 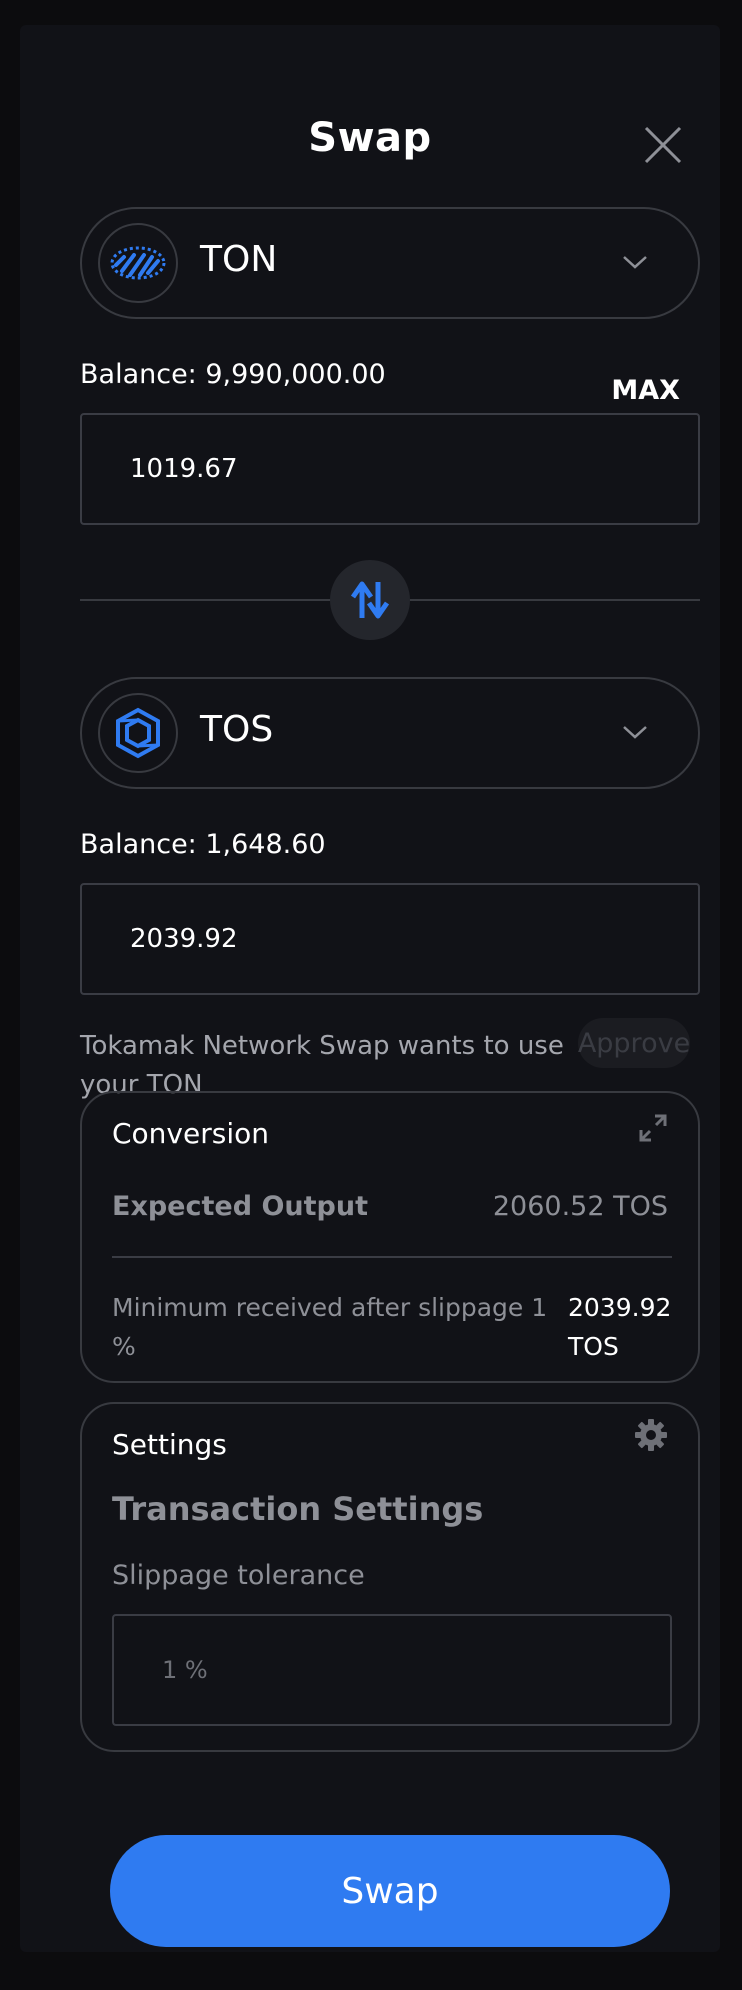 I want to click on conversion-title: Conversion, so click(x=190, y=1133).